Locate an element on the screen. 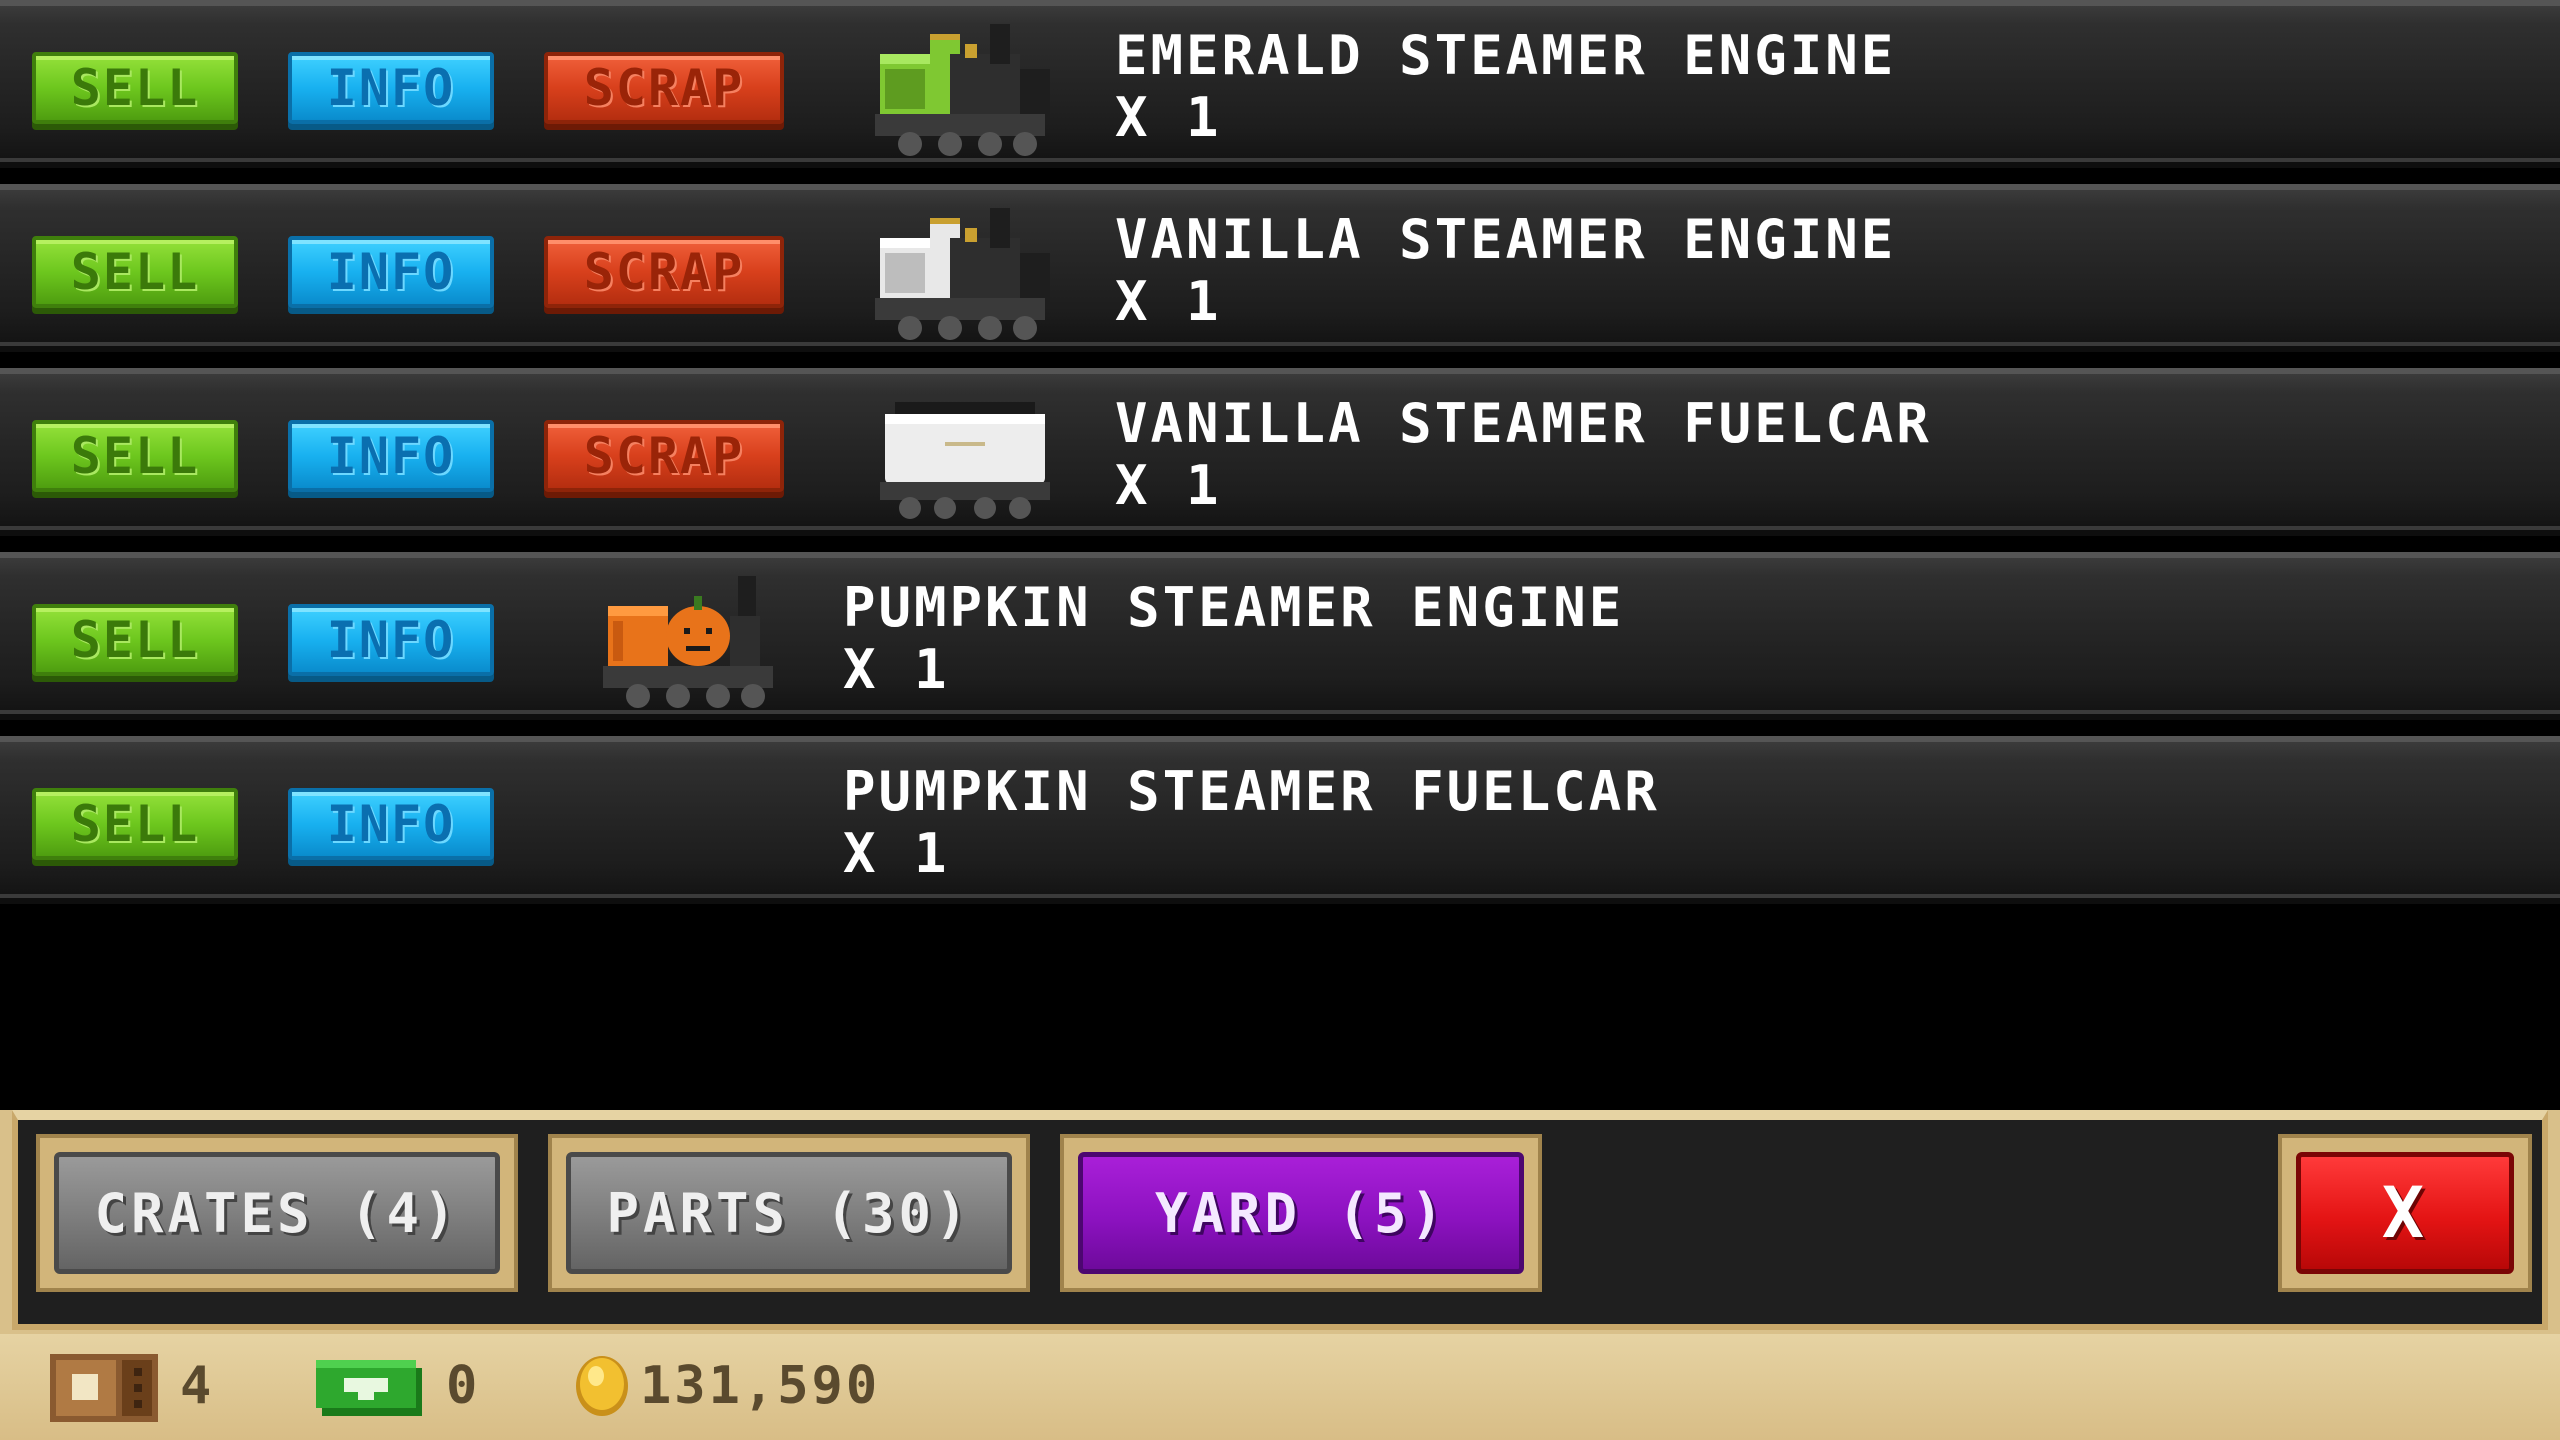 Image resolution: width=2560 pixels, height=1440 pixels. list-item: SELL INFO PUMPKIN STEAMER ENGINE X 1 is located at coordinates (1280, 636).